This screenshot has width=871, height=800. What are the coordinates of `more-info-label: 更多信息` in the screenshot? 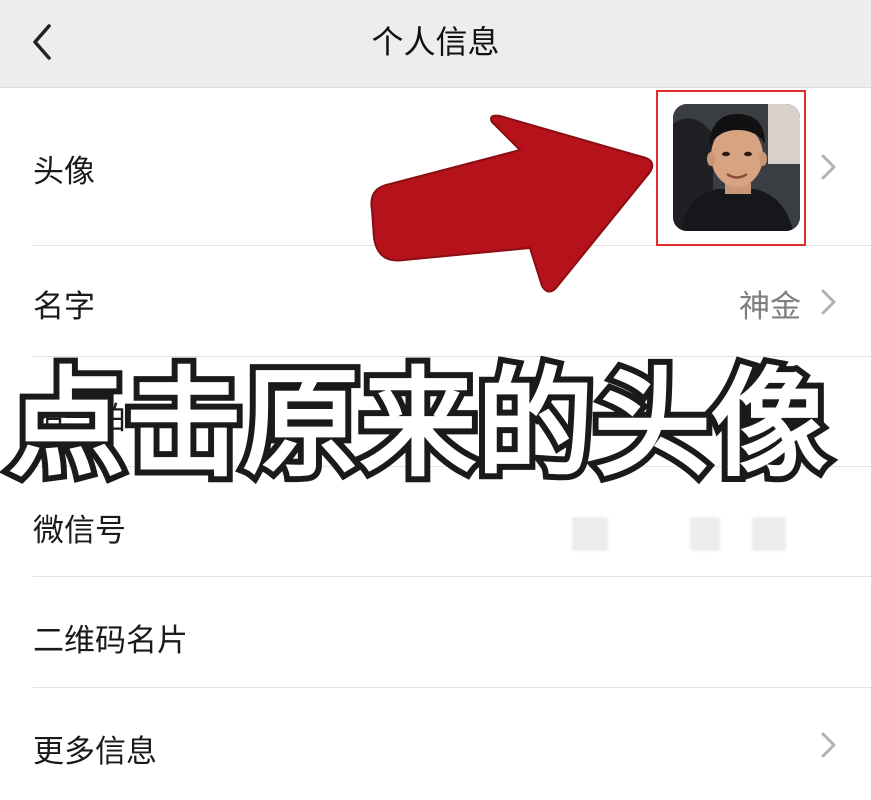 It's located at (95, 752).